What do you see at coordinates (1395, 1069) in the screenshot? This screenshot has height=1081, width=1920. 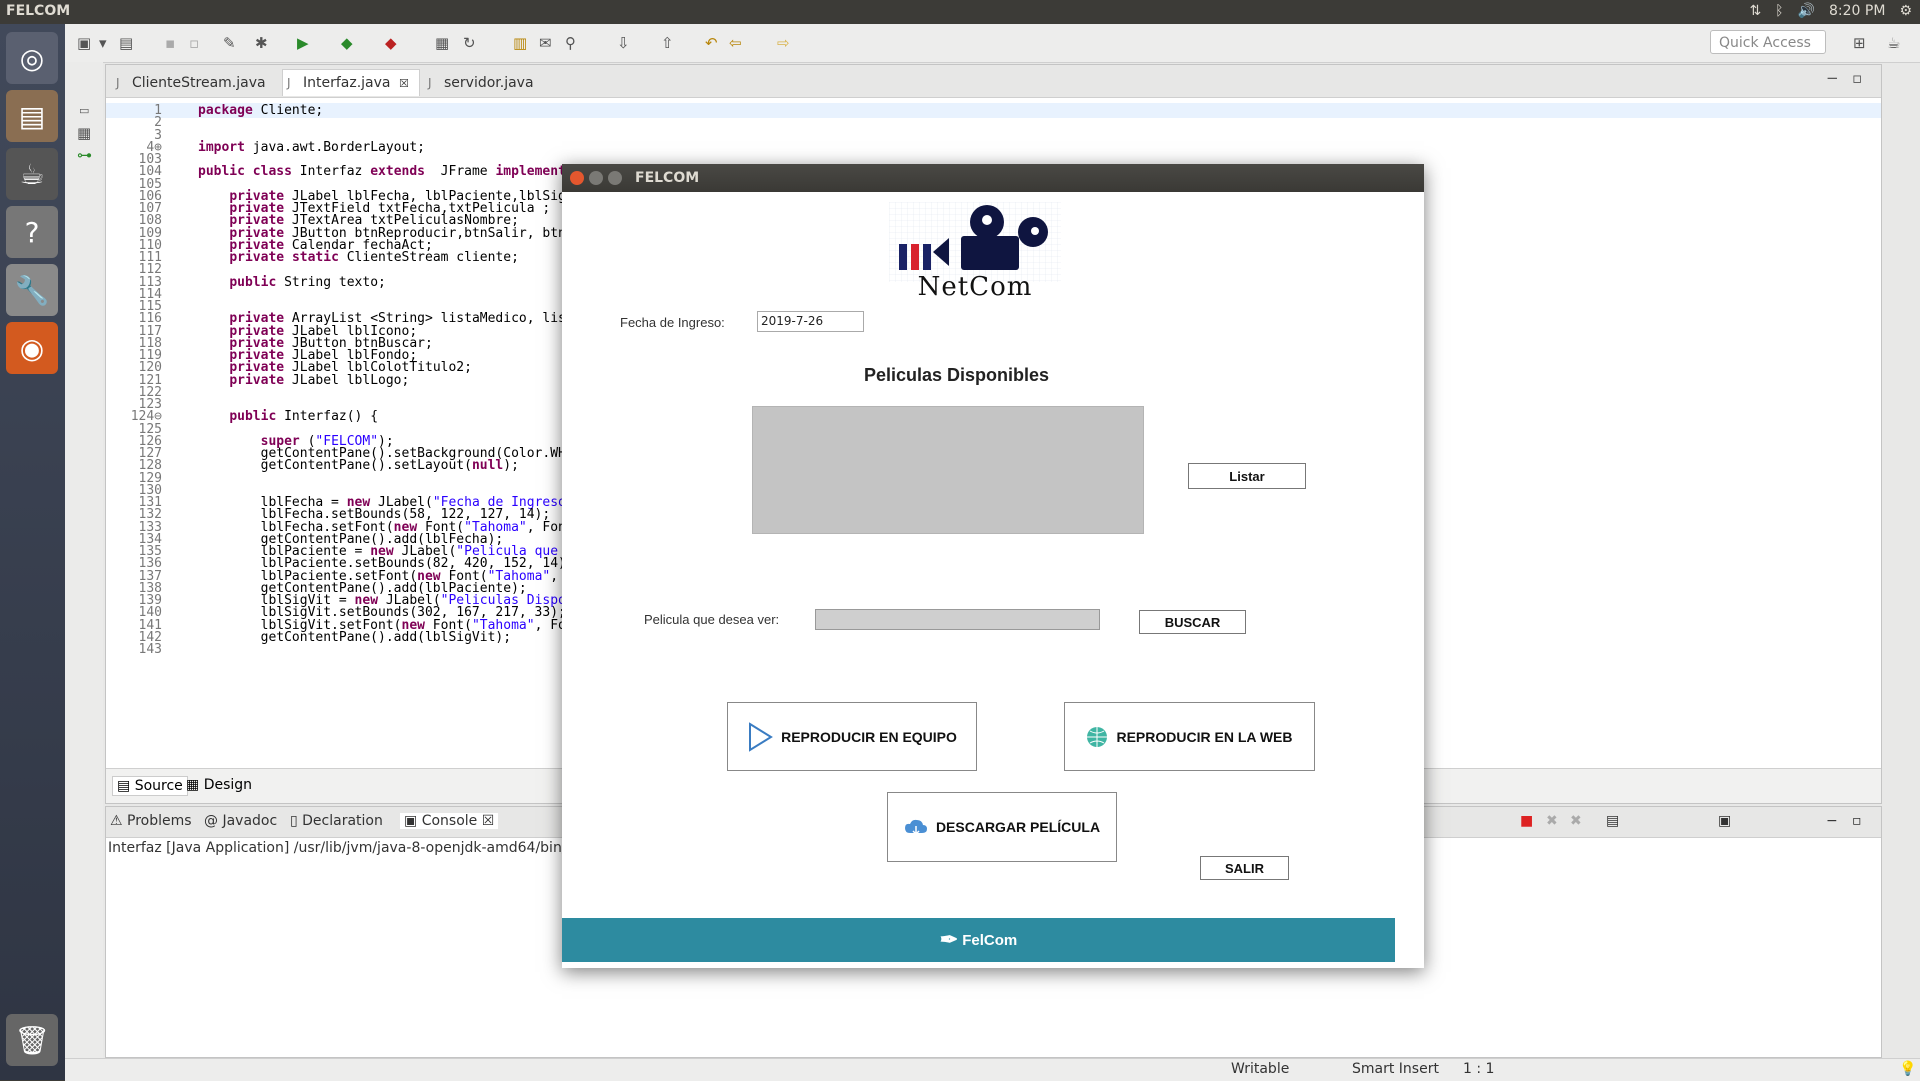 I see `status-insert-mode: Smart Insert` at bounding box center [1395, 1069].